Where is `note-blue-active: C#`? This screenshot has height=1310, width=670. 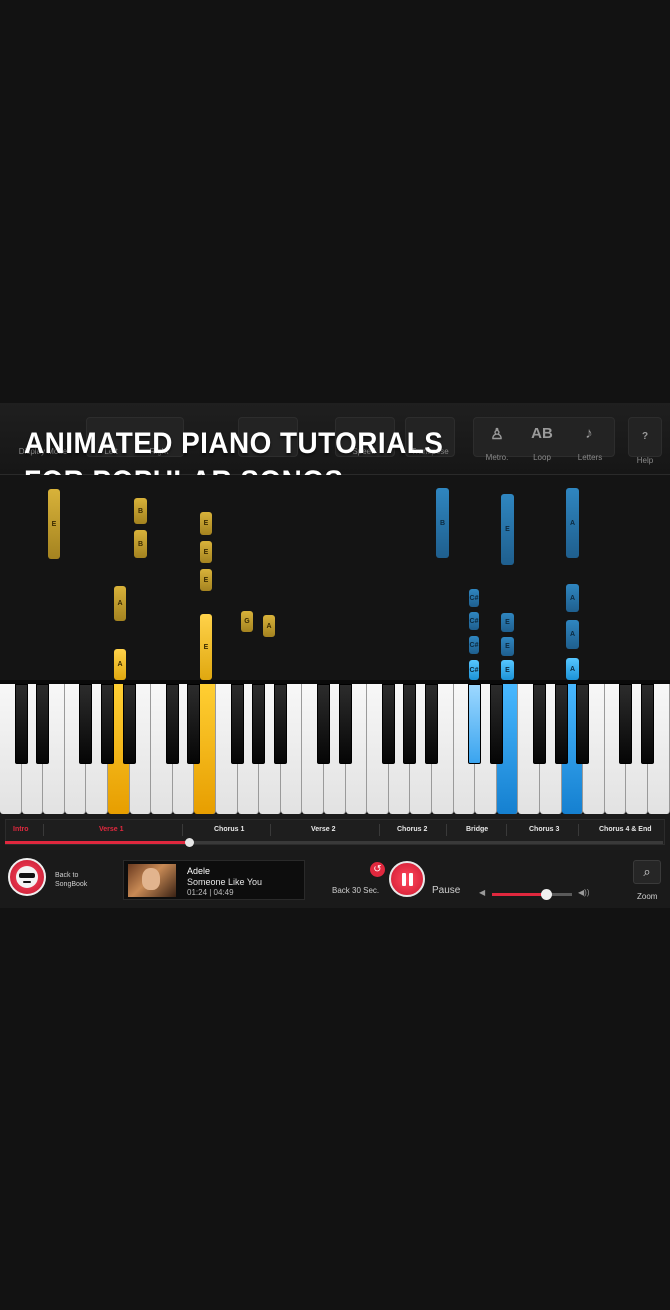
note-blue-active: C# is located at coordinates (474, 670).